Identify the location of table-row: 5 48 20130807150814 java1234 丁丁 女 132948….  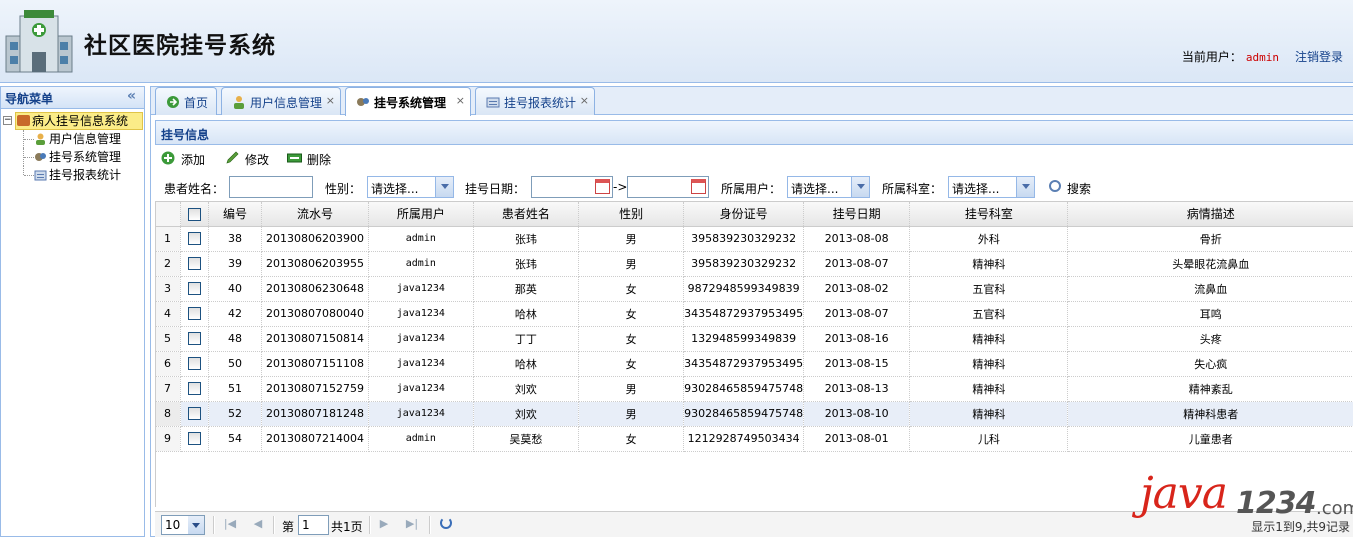
(754, 339).